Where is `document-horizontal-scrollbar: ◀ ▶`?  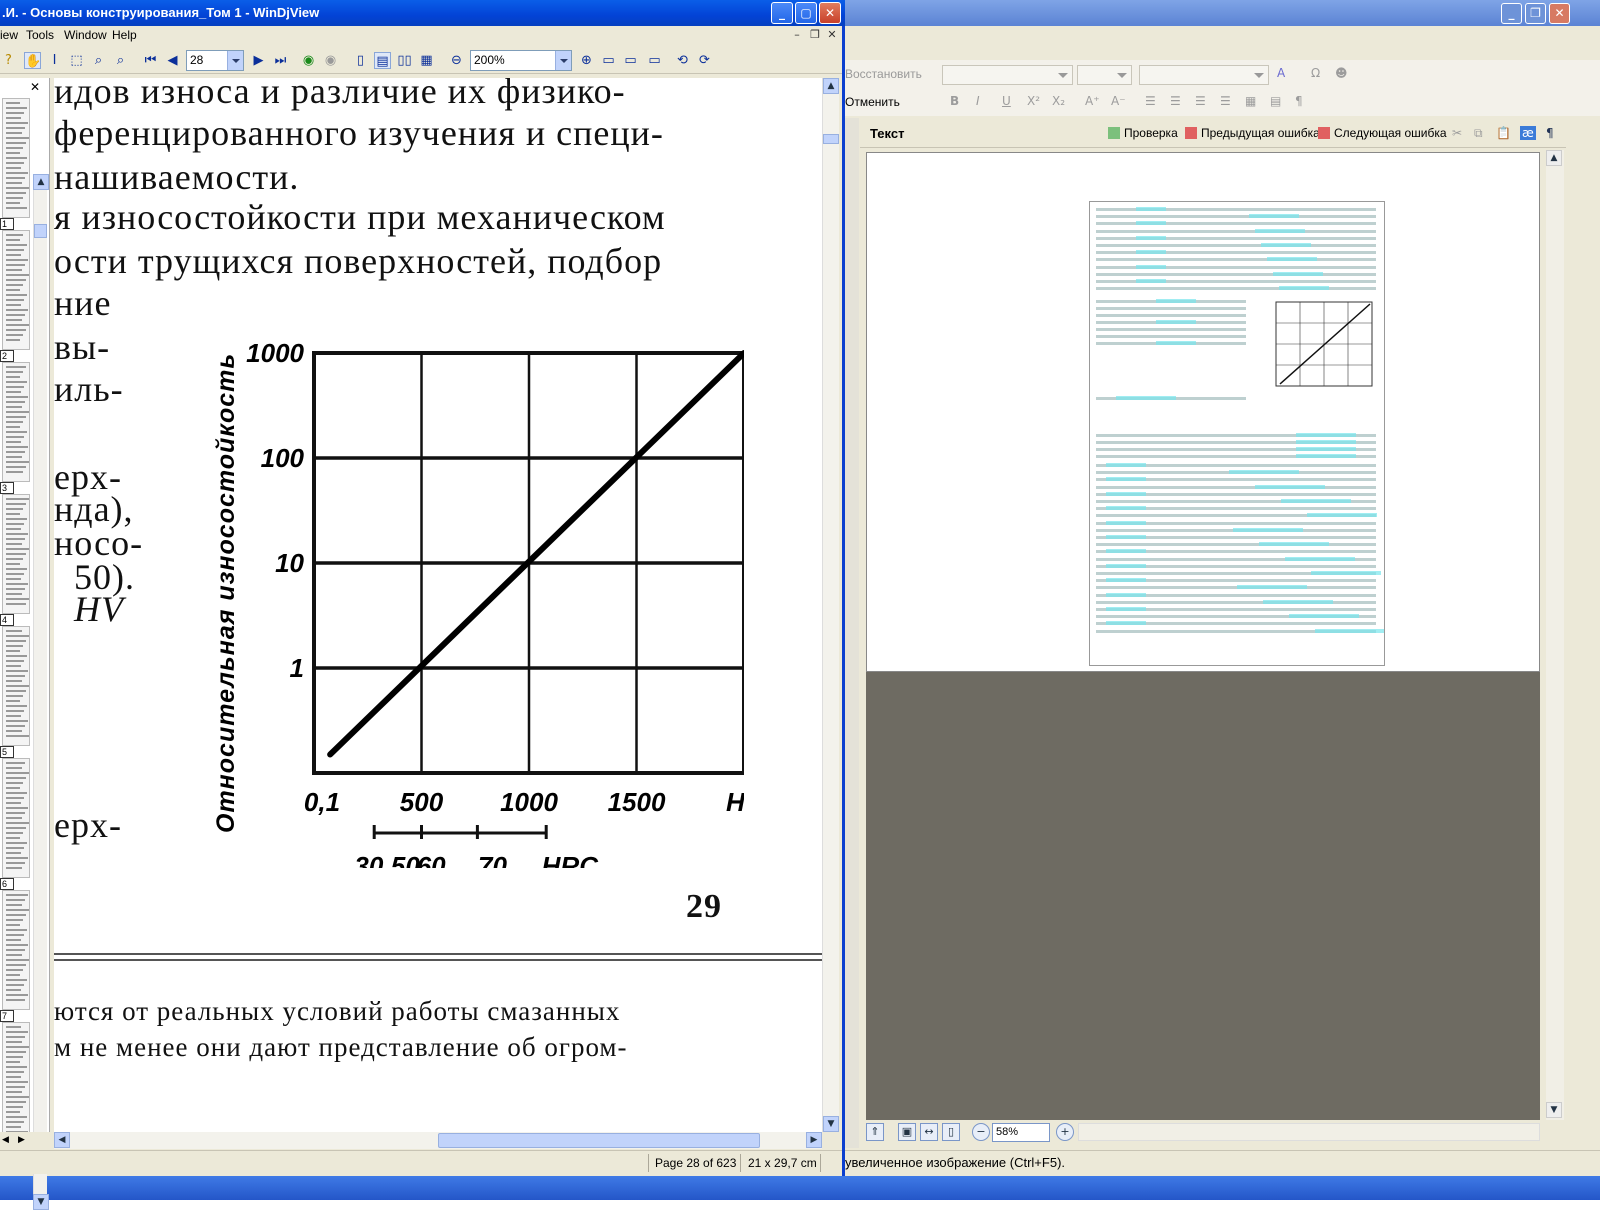 document-horizontal-scrollbar: ◀ ▶ is located at coordinates (438, 1140).